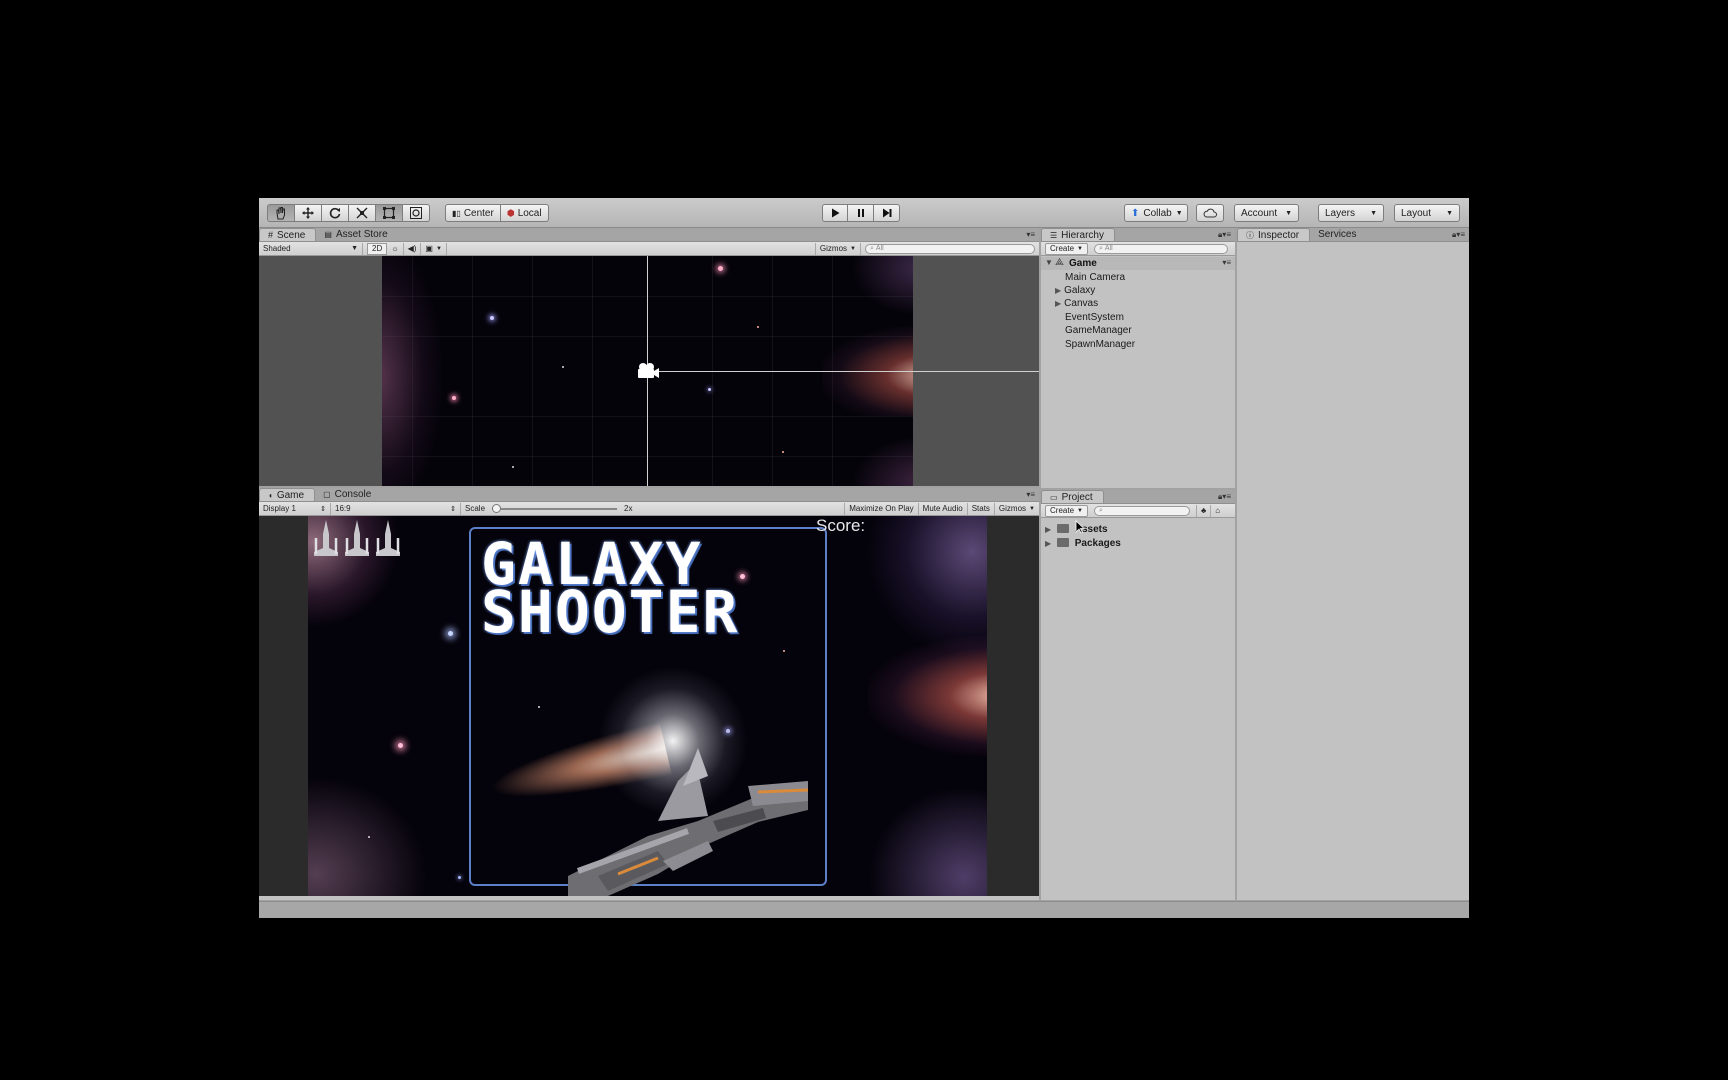  Describe the element at coordinates (1274, 234) in the screenshot. I see `tab-inspector: ⓘ Inspector` at that location.